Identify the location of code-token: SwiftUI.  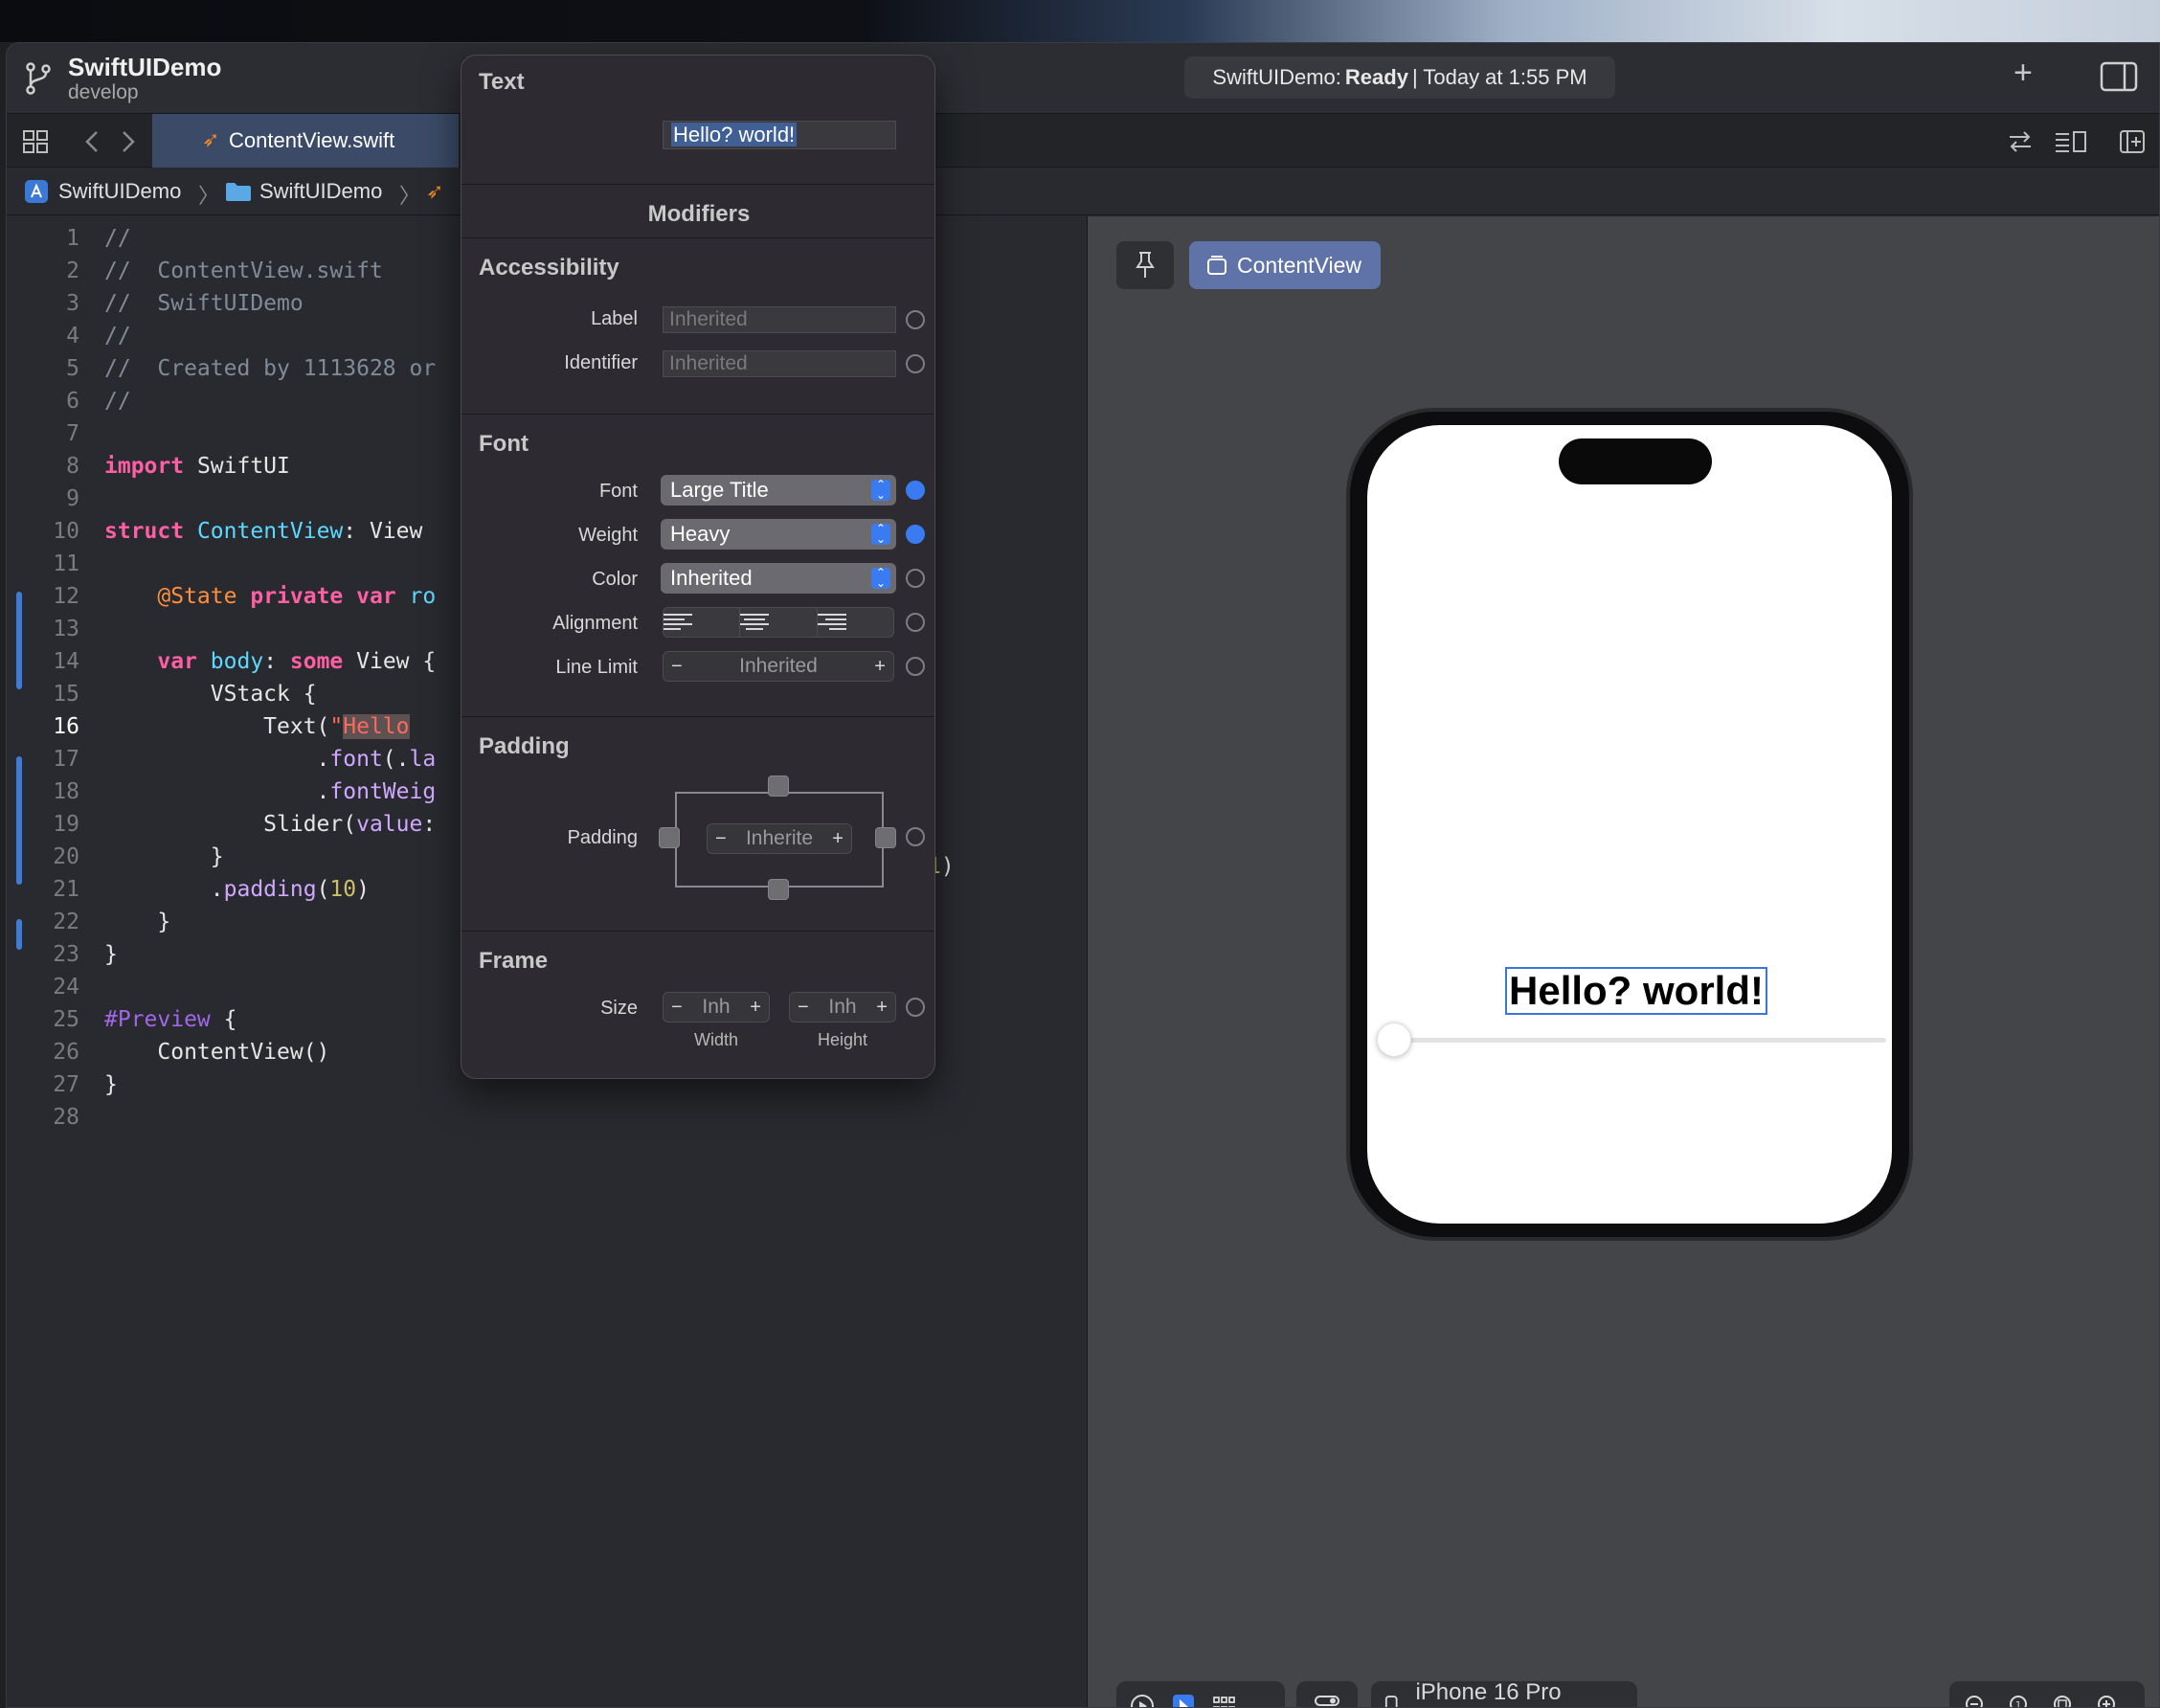
(237, 466).